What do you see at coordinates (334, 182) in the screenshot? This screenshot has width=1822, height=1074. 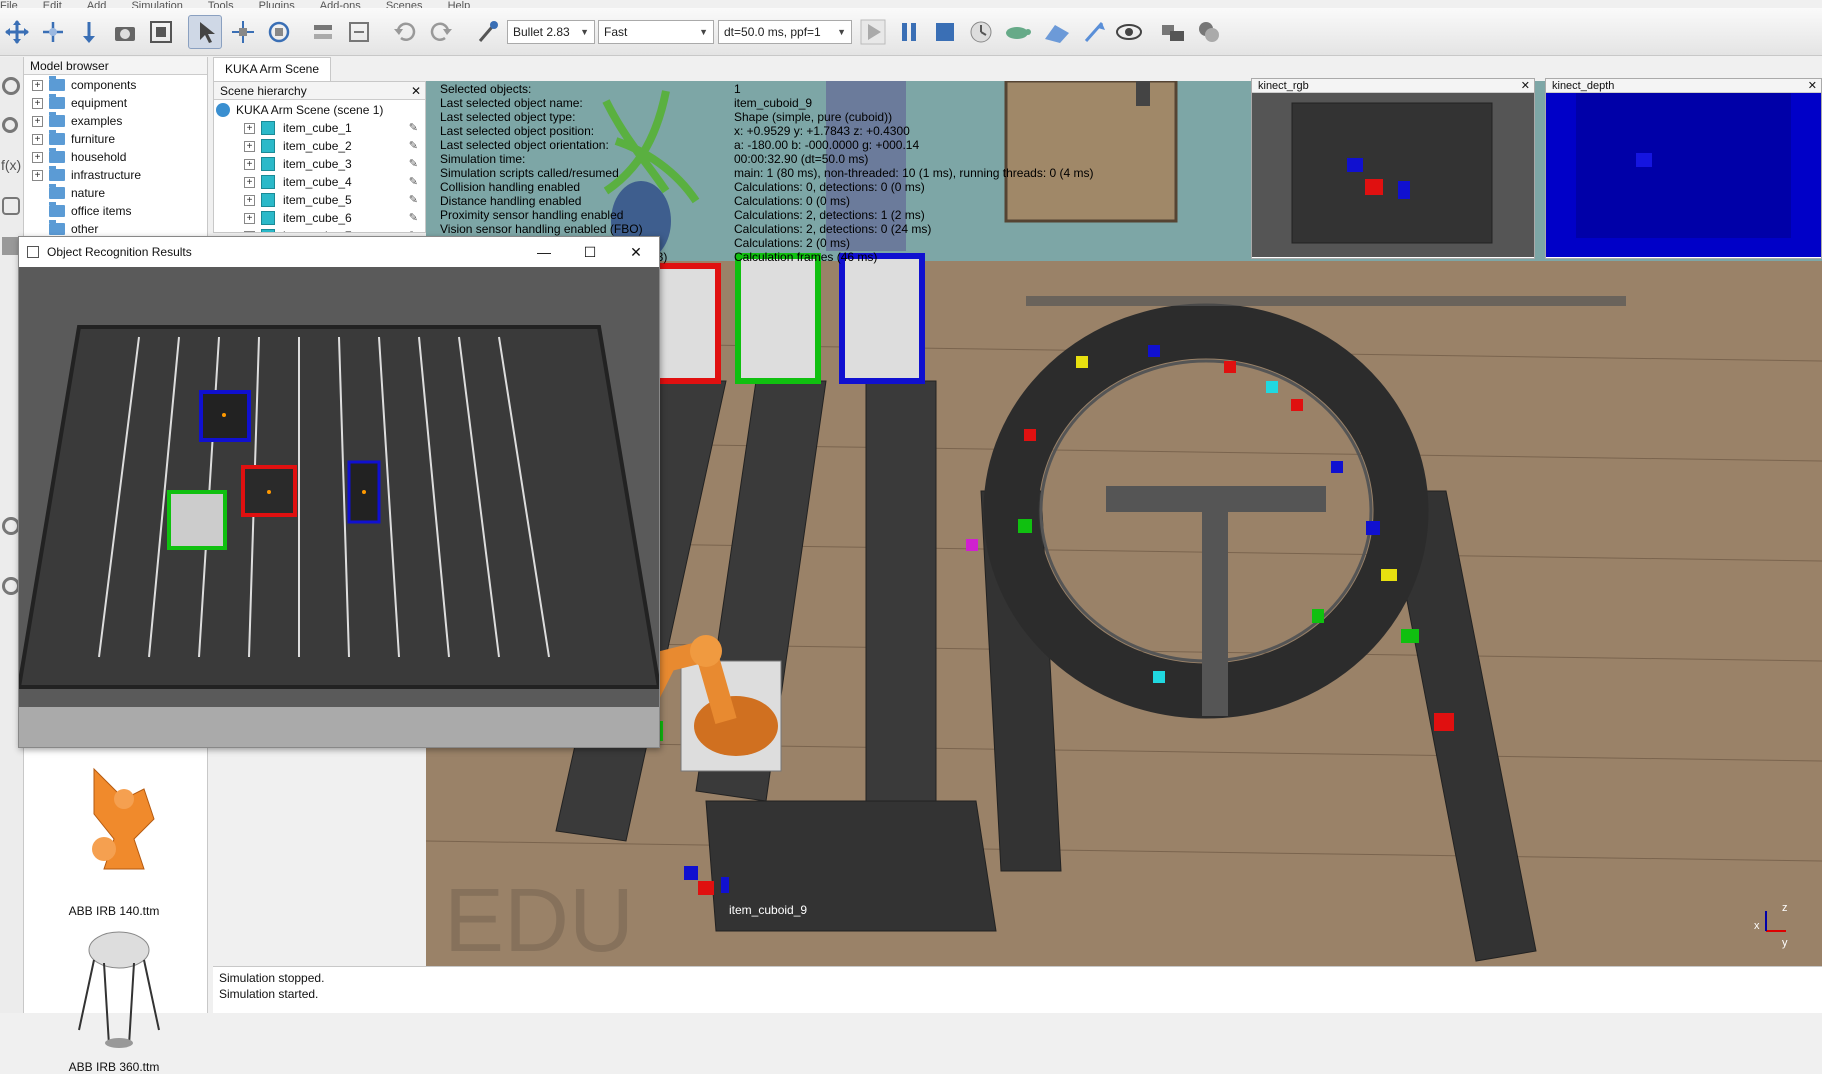 I see `hierarchy-item: + item_cube_4 ✎` at bounding box center [334, 182].